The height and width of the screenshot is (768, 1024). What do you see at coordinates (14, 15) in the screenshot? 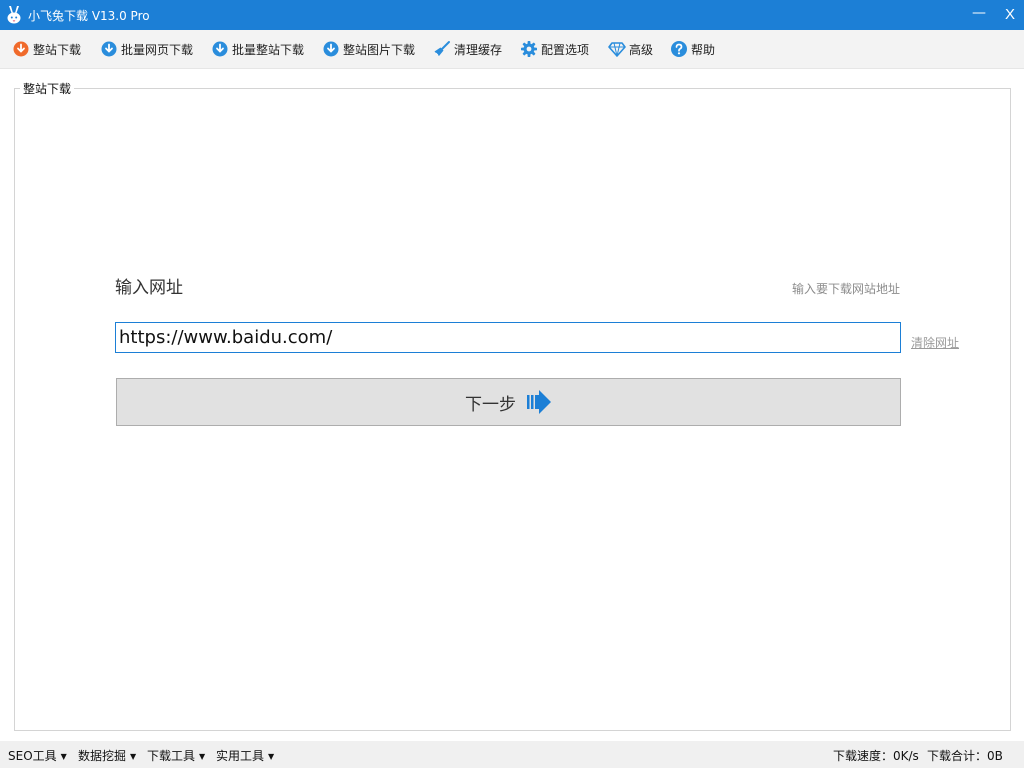
I see `rabbit-logo-icon` at bounding box center [14, 15].